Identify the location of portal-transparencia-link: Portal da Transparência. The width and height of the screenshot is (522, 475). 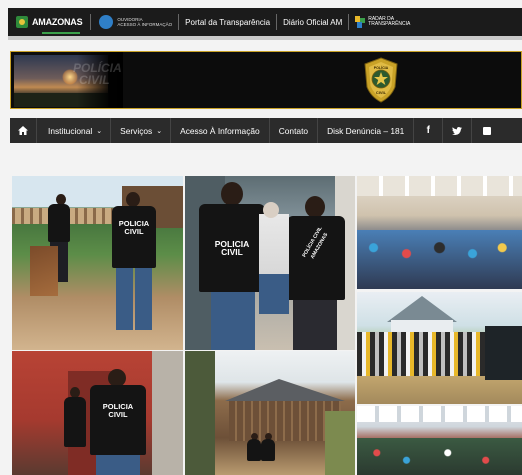
(227, 22).